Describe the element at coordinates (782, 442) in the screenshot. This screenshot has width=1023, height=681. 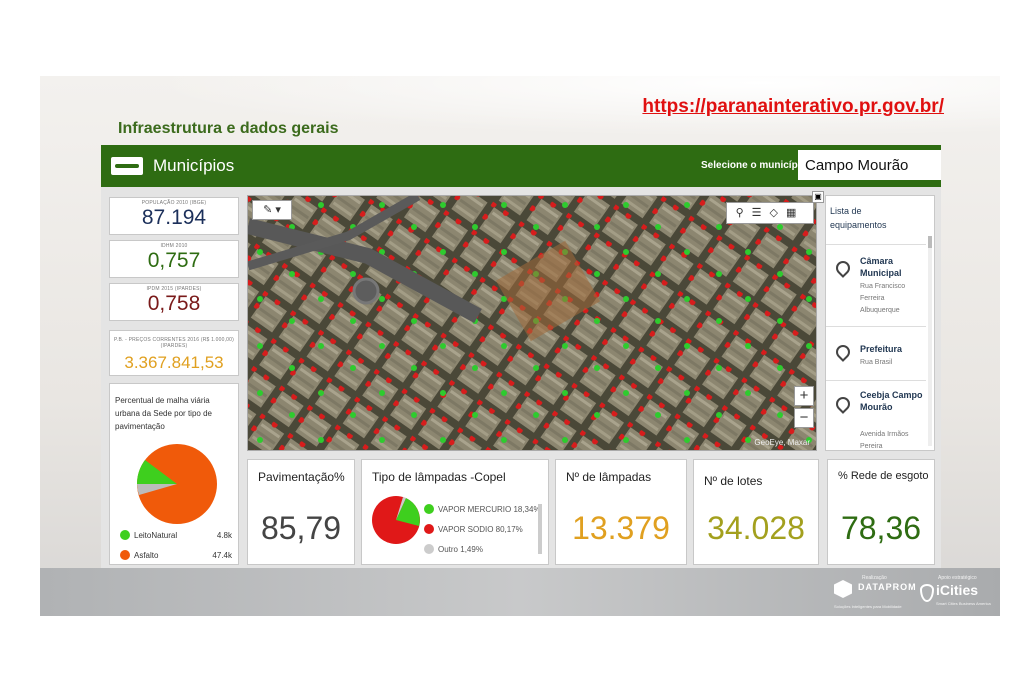
I see `map-credit: GeoEye, Maxar` at that location.